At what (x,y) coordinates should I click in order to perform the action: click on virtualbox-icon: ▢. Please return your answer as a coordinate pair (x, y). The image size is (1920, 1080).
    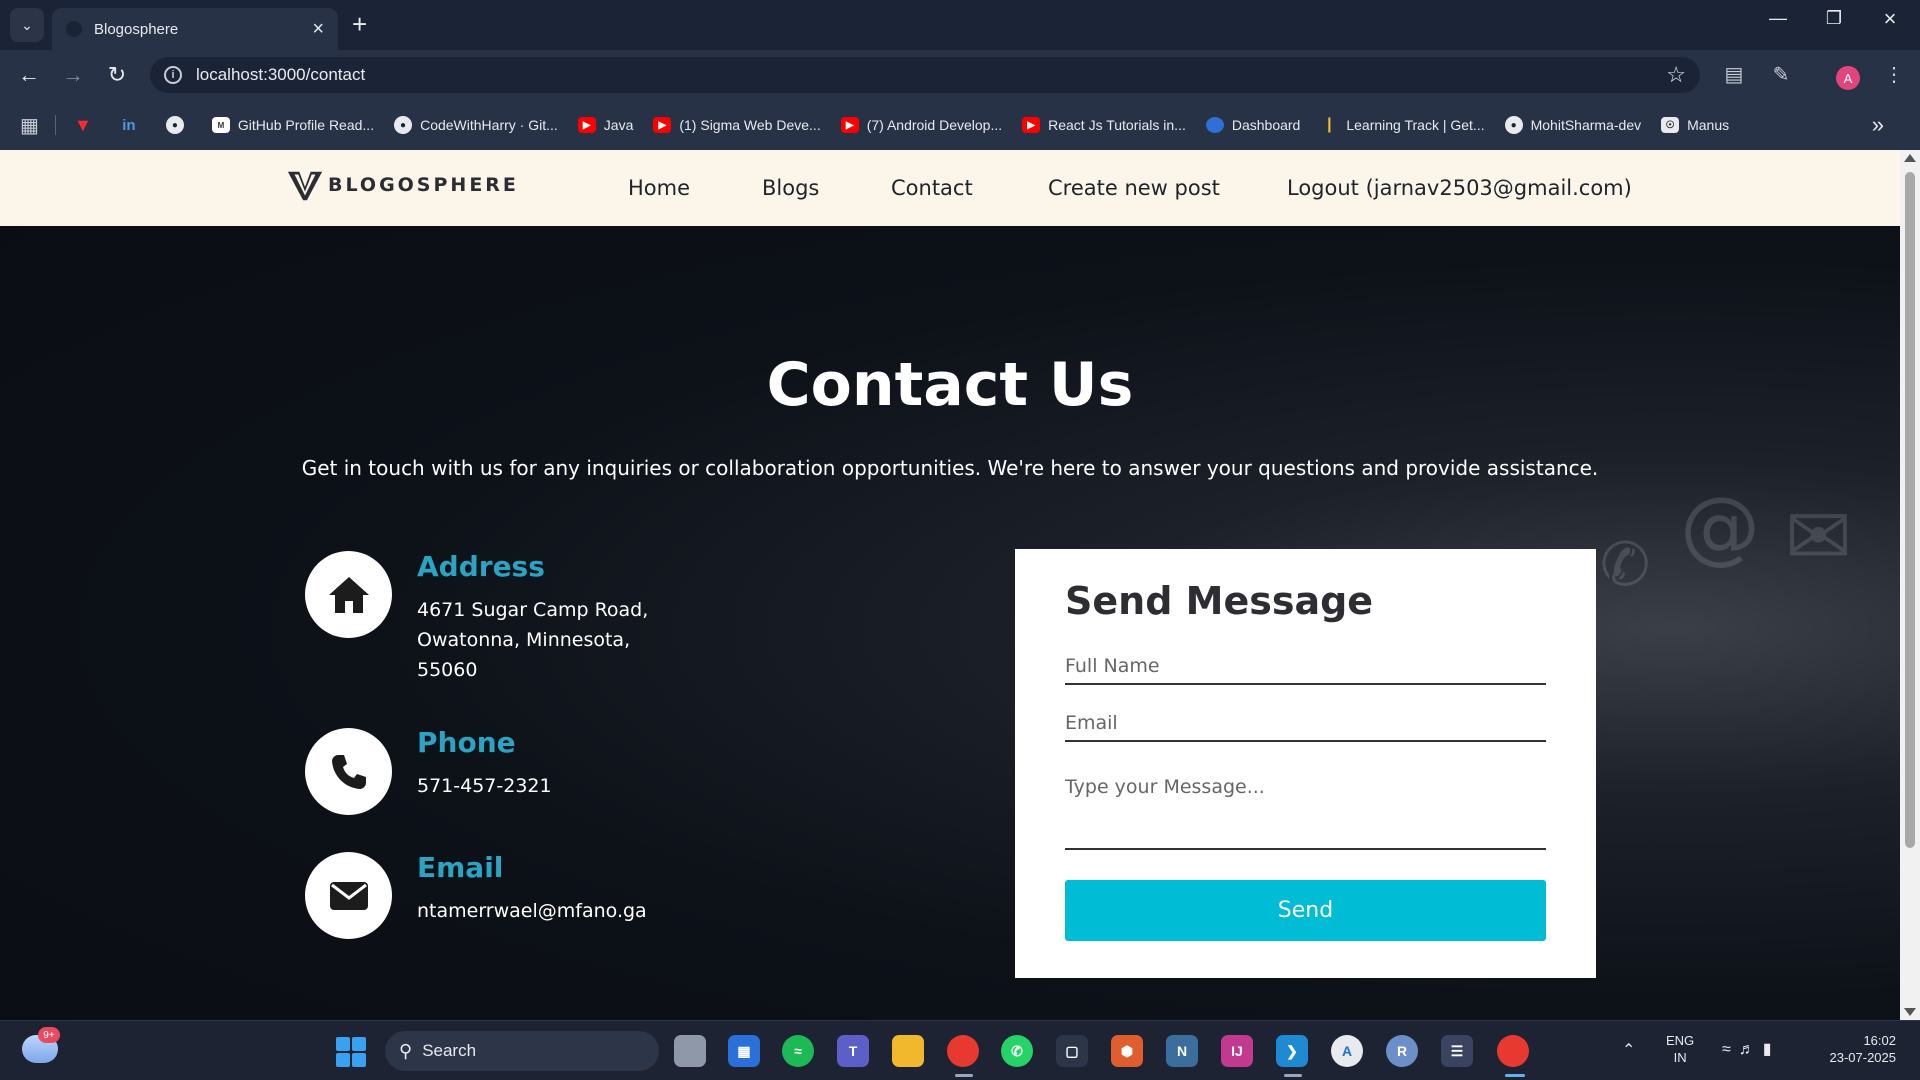
    Looking at the image, I should click on (1072, 1051).